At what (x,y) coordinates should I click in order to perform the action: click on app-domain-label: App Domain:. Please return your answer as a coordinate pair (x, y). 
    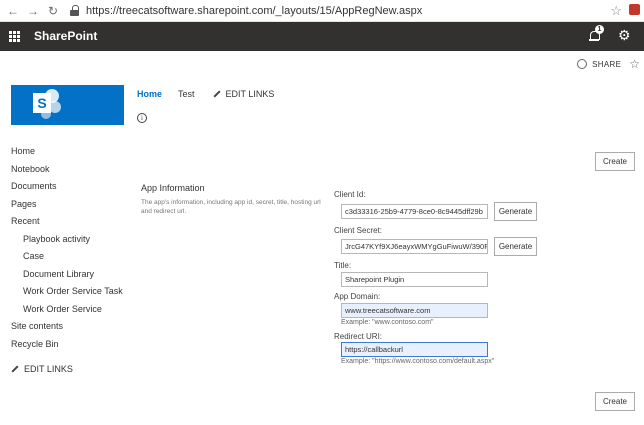
    Looking at the image, I should click on (357, 296).